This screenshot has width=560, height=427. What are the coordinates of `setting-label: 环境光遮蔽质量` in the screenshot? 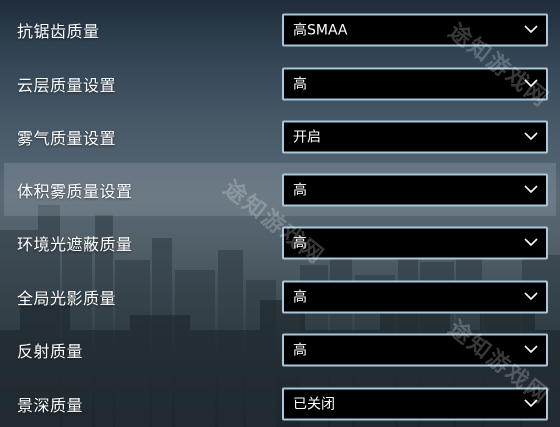 It's located at (75, 244).